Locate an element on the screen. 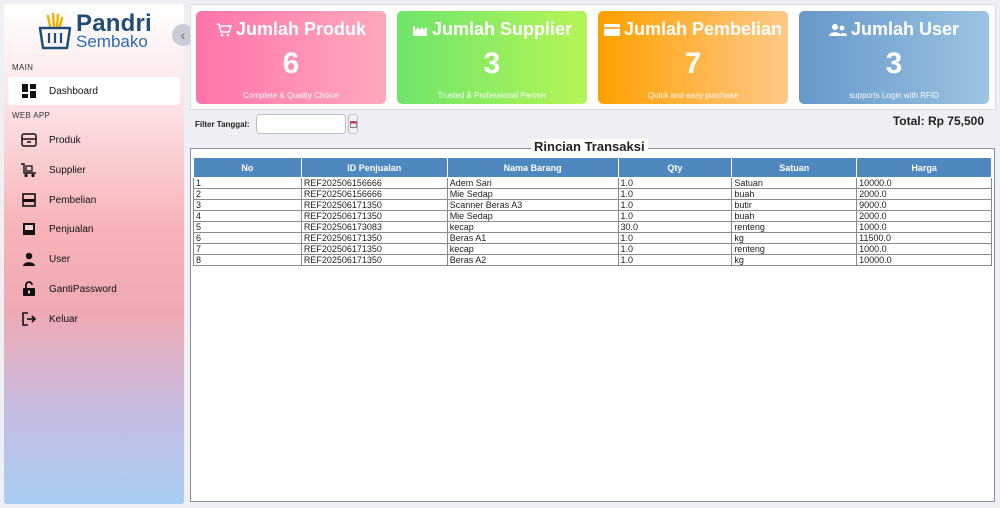 This screenshot has height=508, width=1000. sidebar-item-gantipassword: GantiPassword is located at coordinates (94, 289).